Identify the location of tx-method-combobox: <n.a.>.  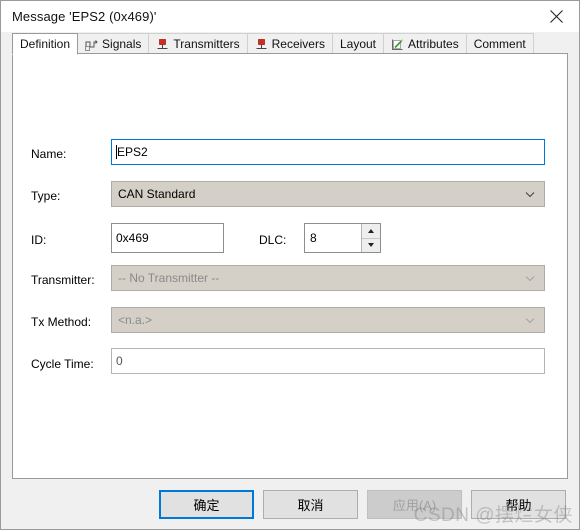
(328, 320).